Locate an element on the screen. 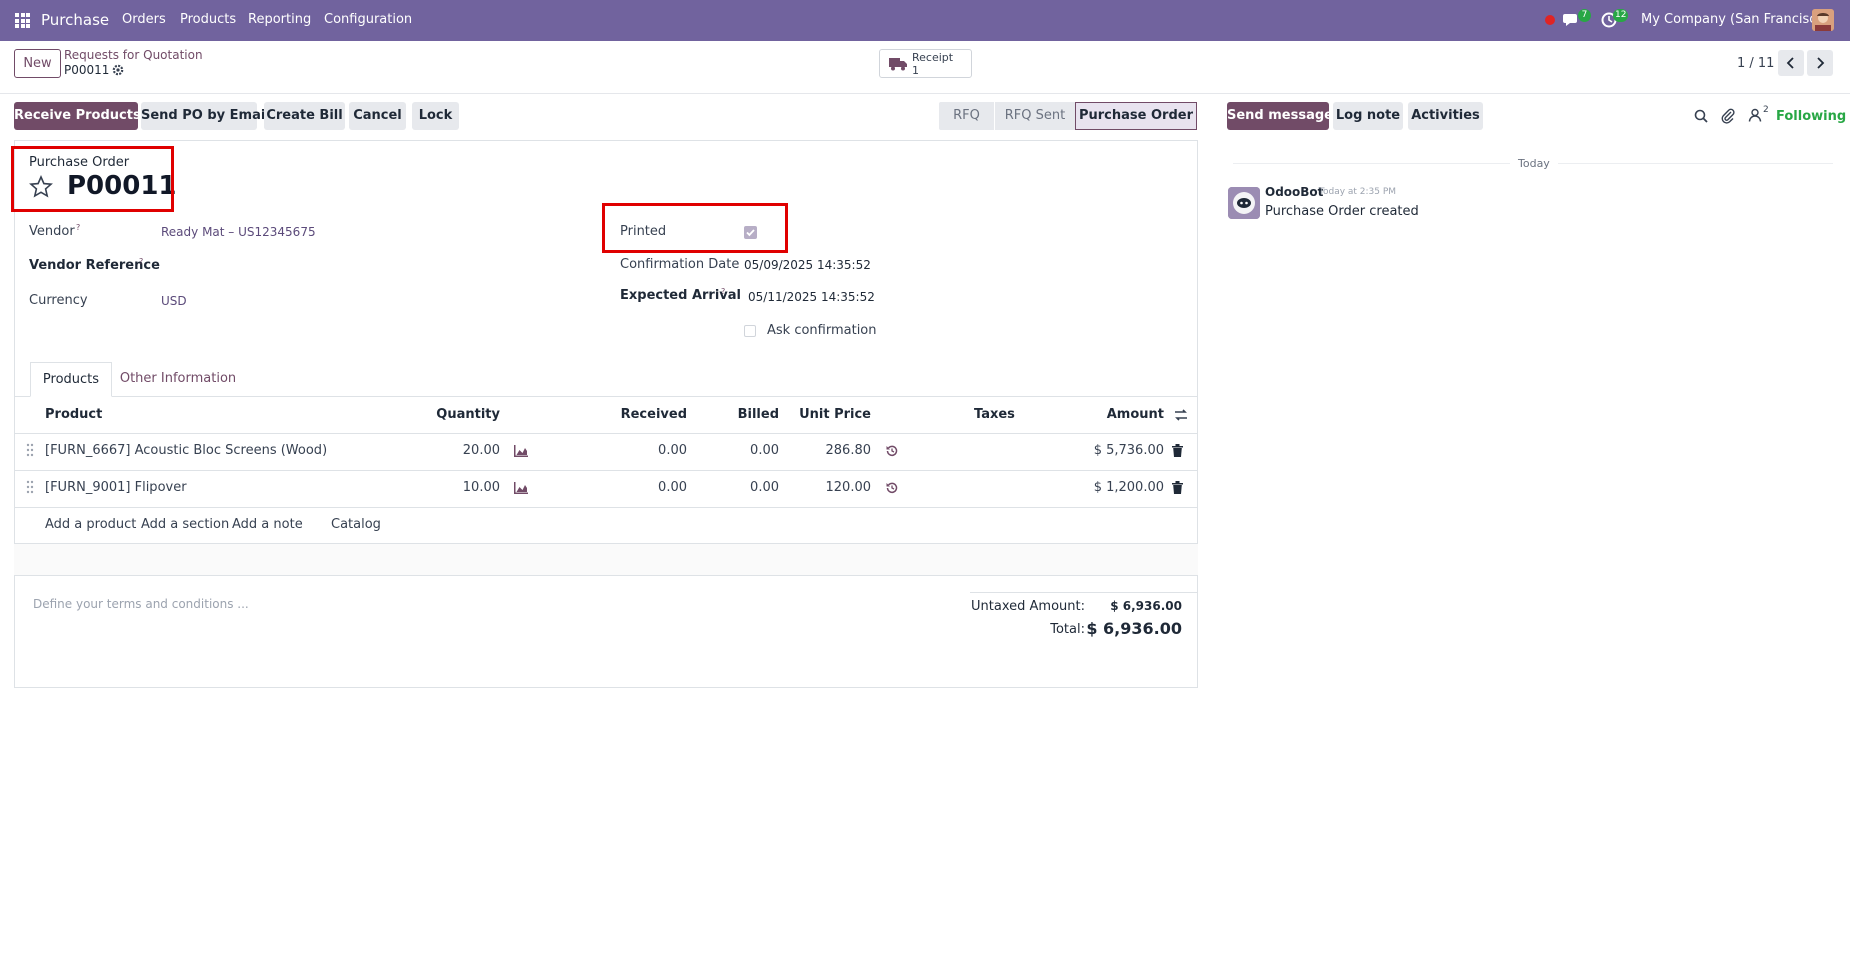  chat-count-badge: 7 is located at coordinates (1584, 15).